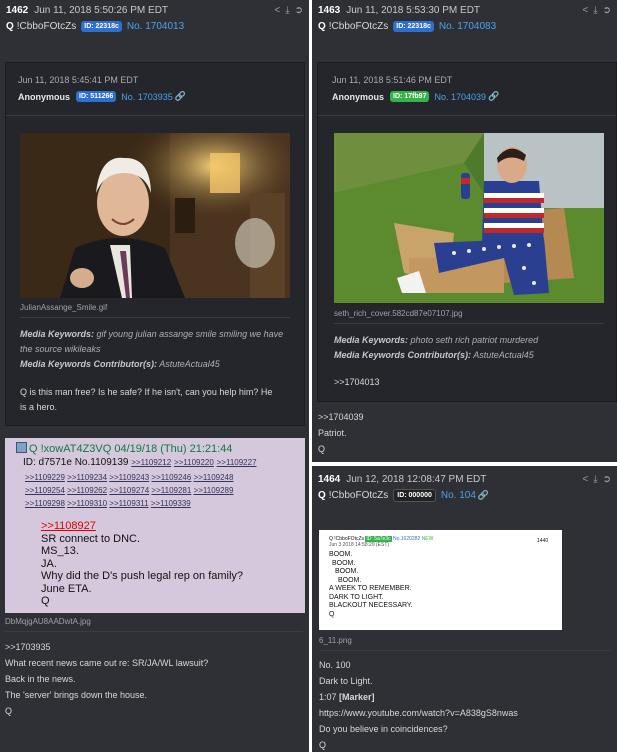  I want to click on post-number: 1462, so click(17, 10).